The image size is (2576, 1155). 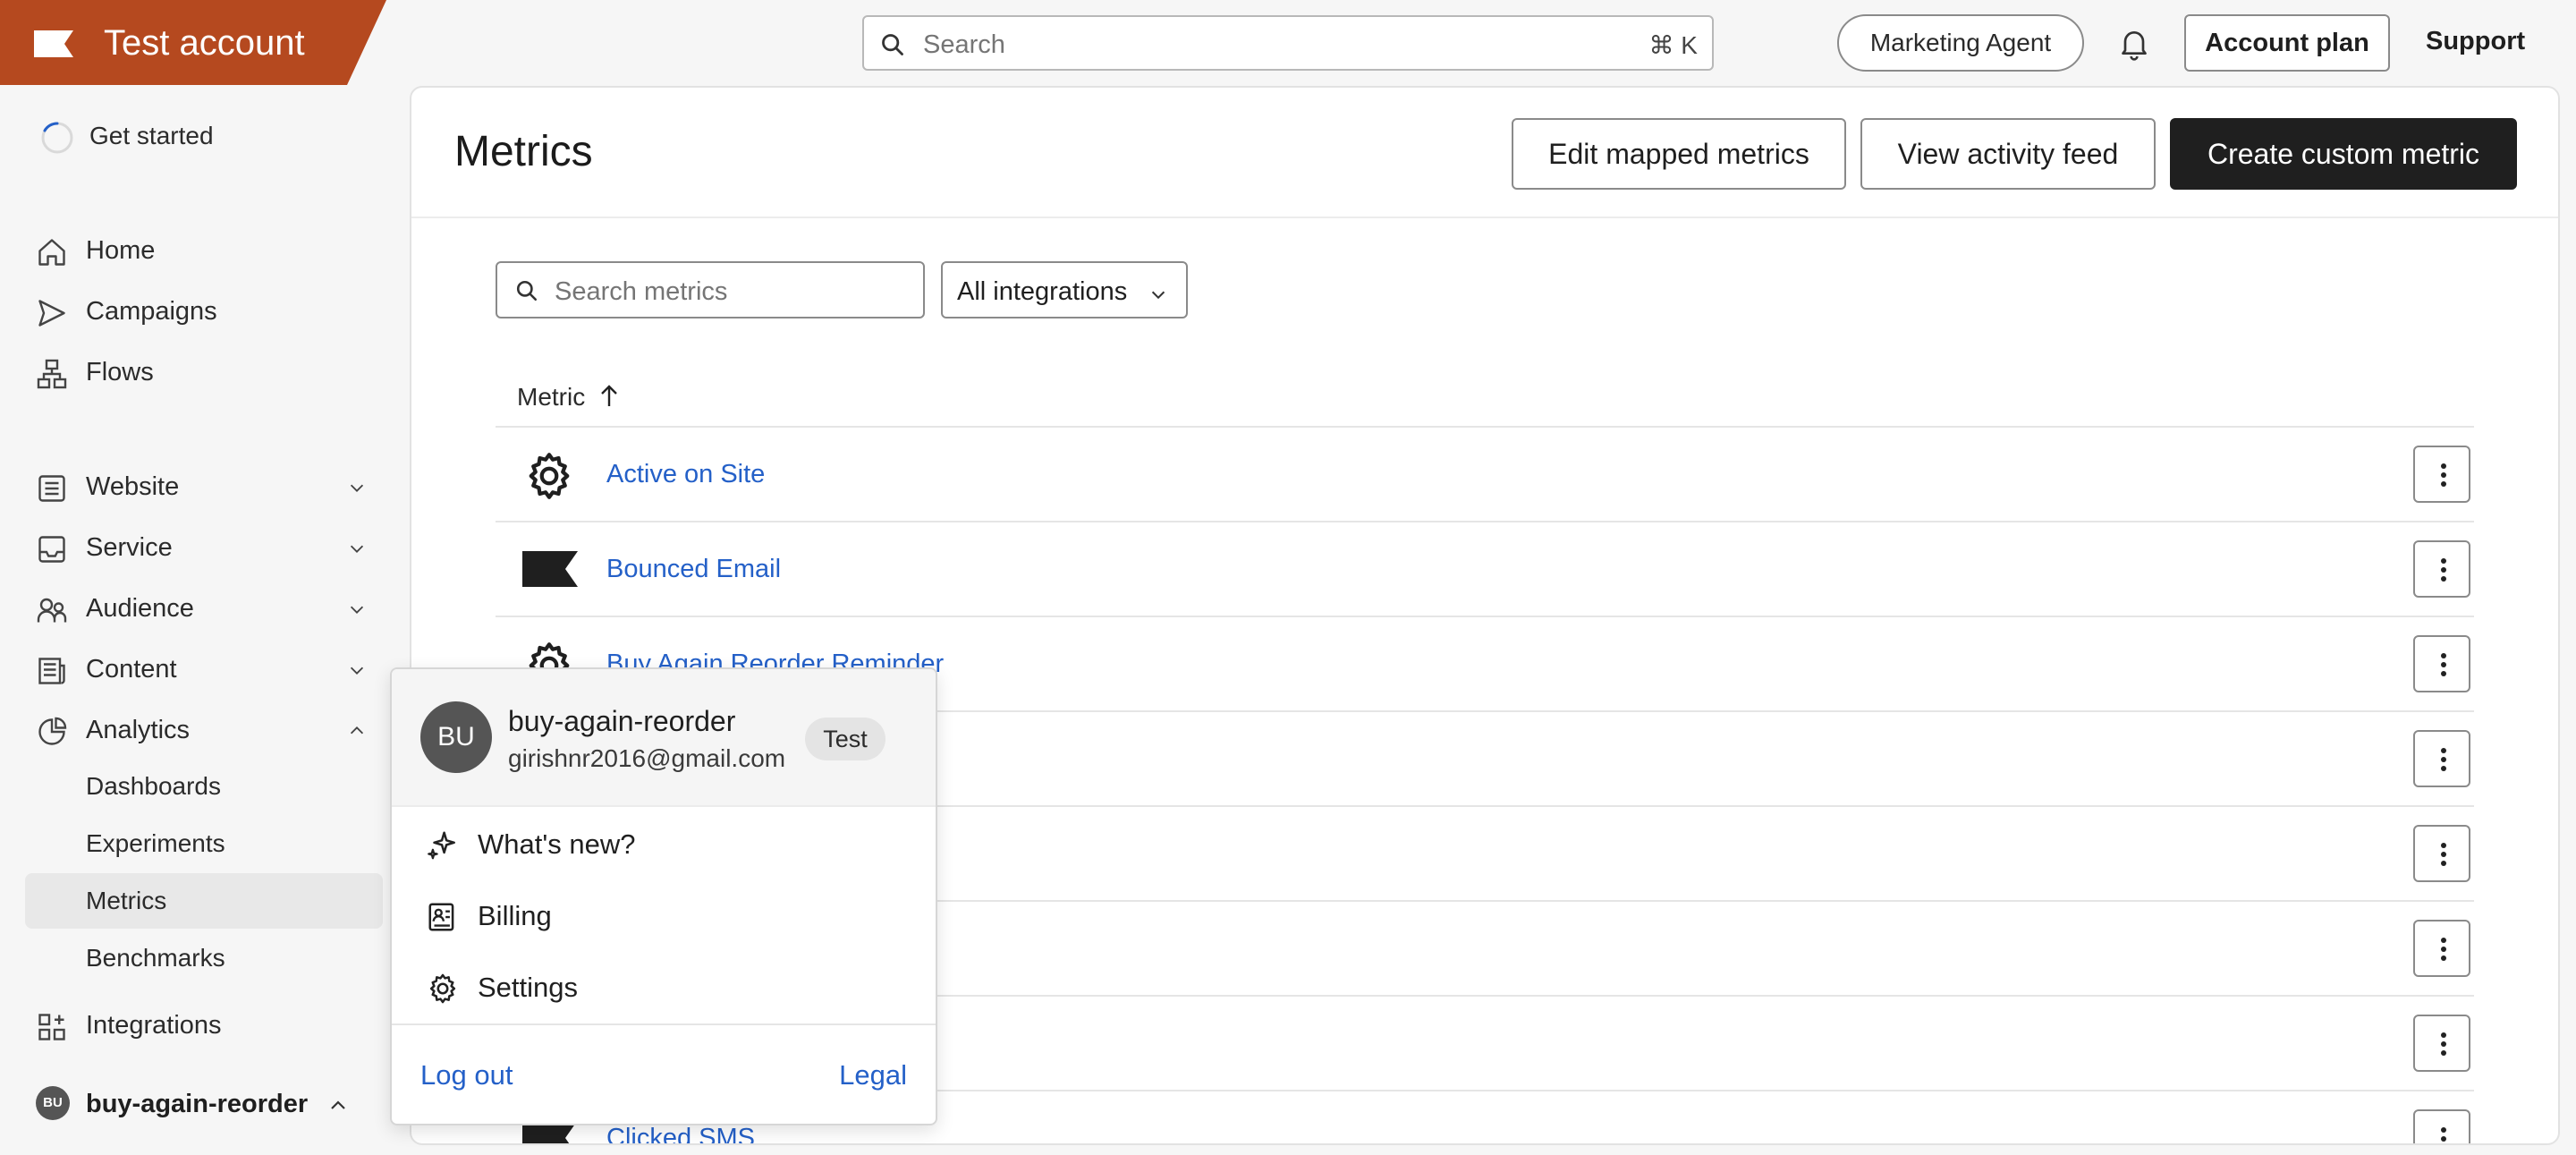 I want to click on bell-icon, so click(x=2134, y=43).